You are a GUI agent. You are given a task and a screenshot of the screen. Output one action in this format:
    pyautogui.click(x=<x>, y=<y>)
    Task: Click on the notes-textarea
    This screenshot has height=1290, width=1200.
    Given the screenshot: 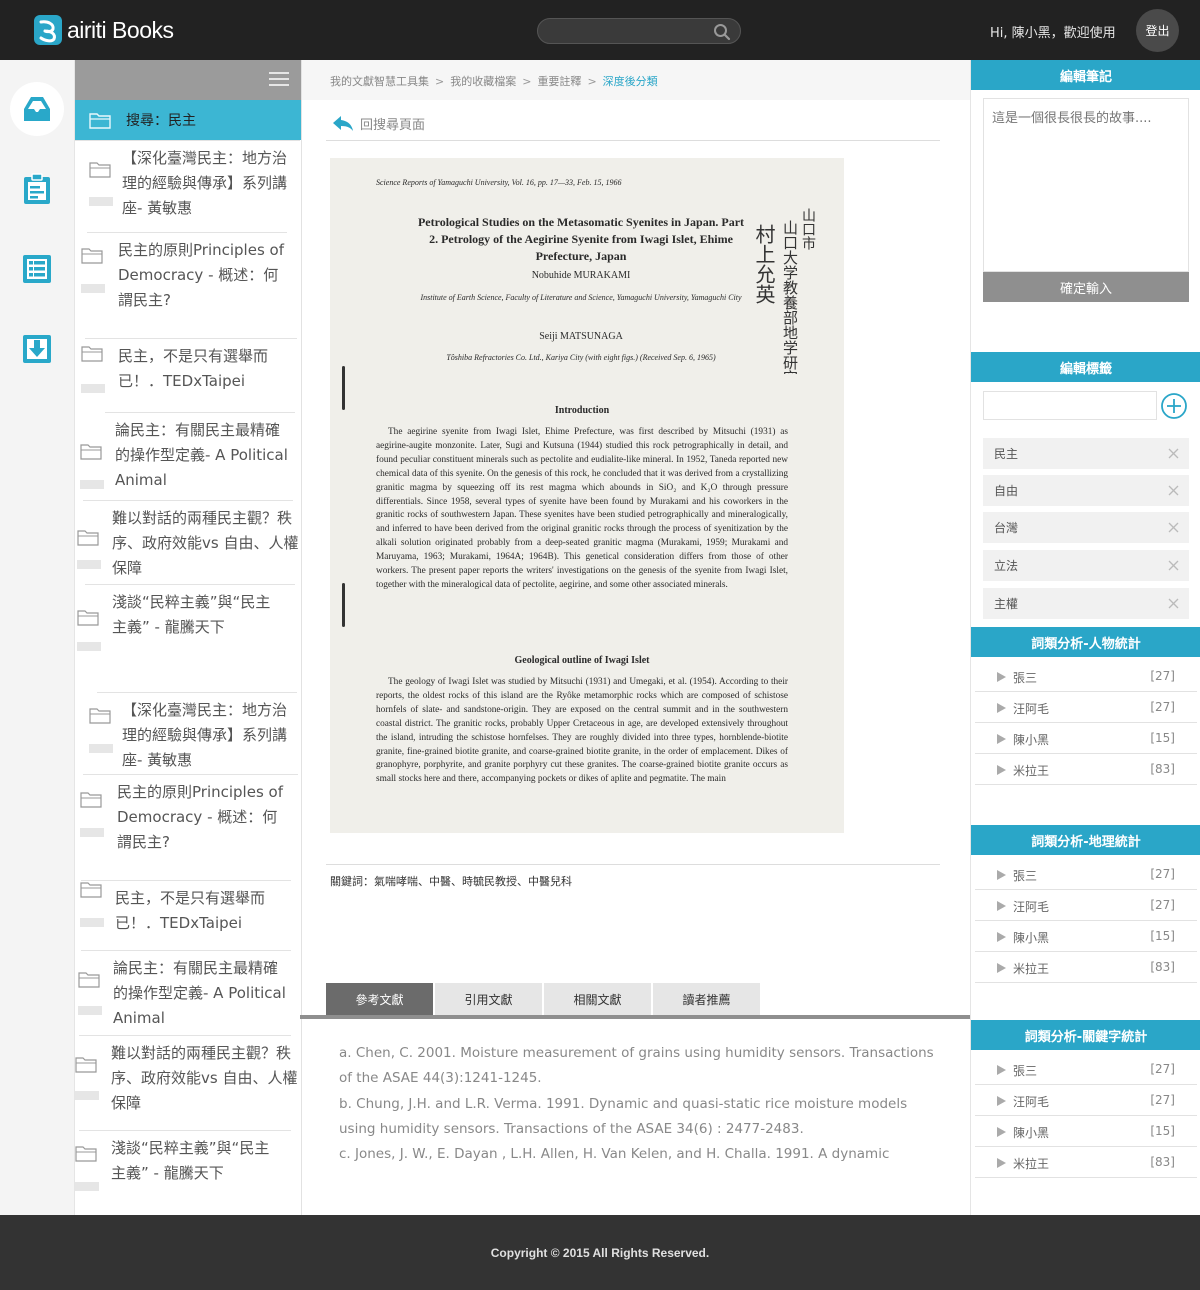 What is the action you would take?
    pyautogui.click(x=1086, y=185)
    